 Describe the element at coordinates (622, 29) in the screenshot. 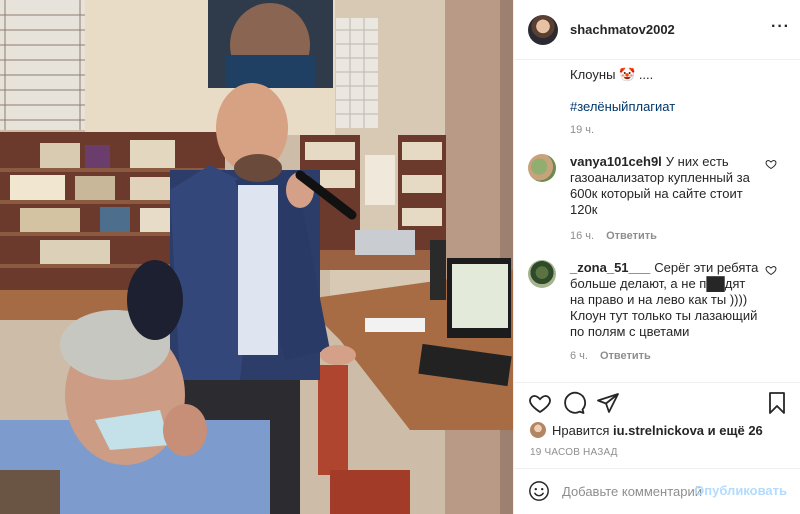

I see `author-username: shachmatov2002` at that location.